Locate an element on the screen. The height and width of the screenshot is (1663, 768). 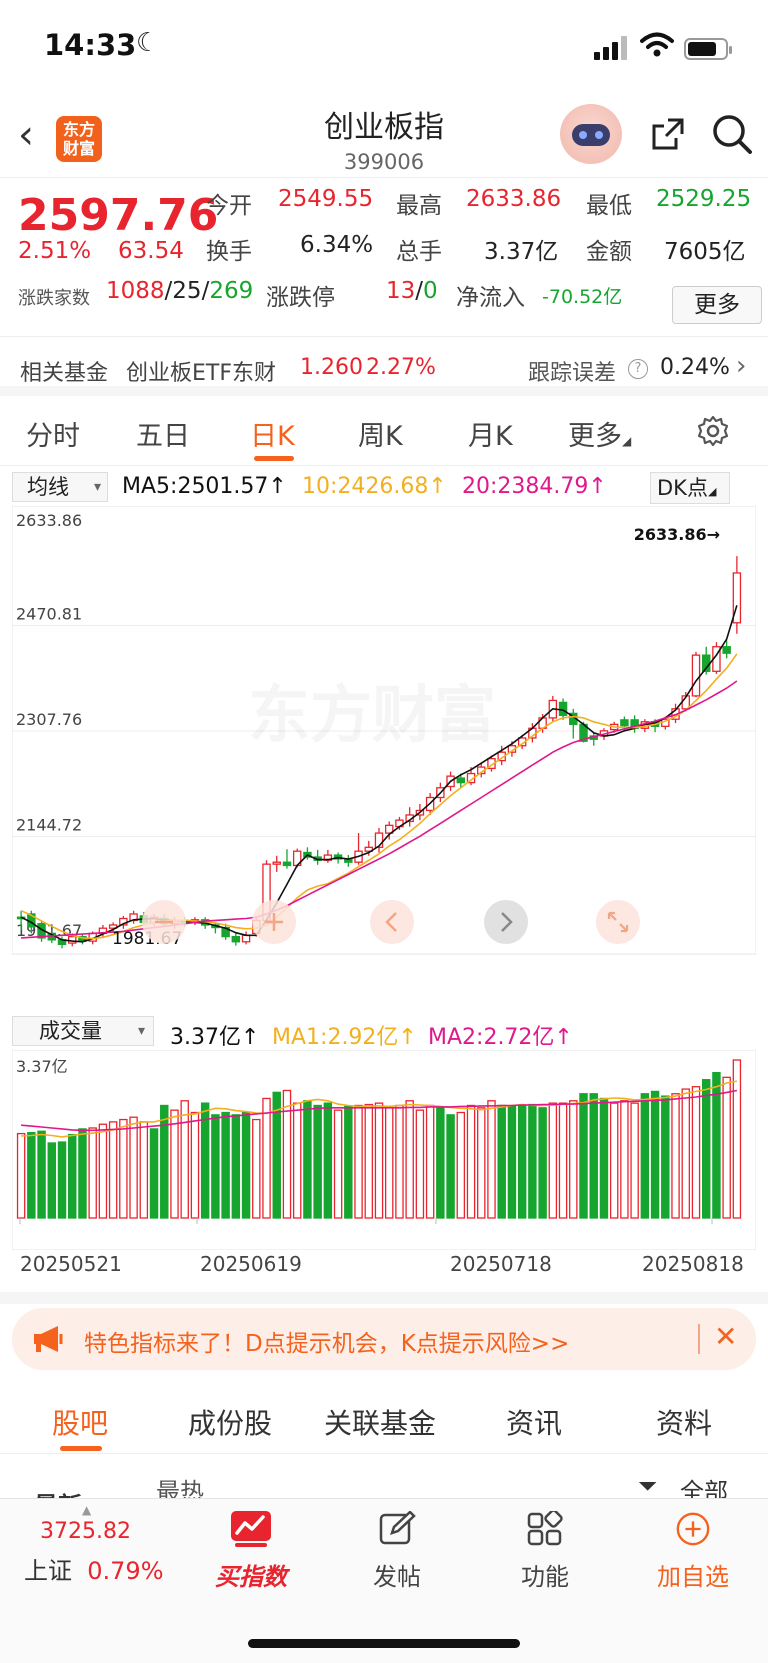
battery-icon is located at coordinates (708, 49).